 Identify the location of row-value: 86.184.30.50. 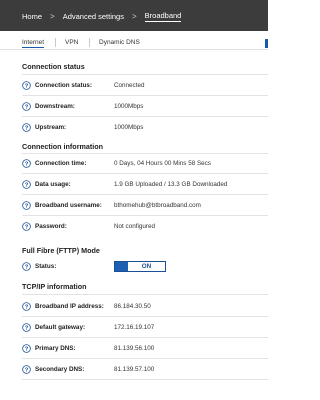
(132, 306).